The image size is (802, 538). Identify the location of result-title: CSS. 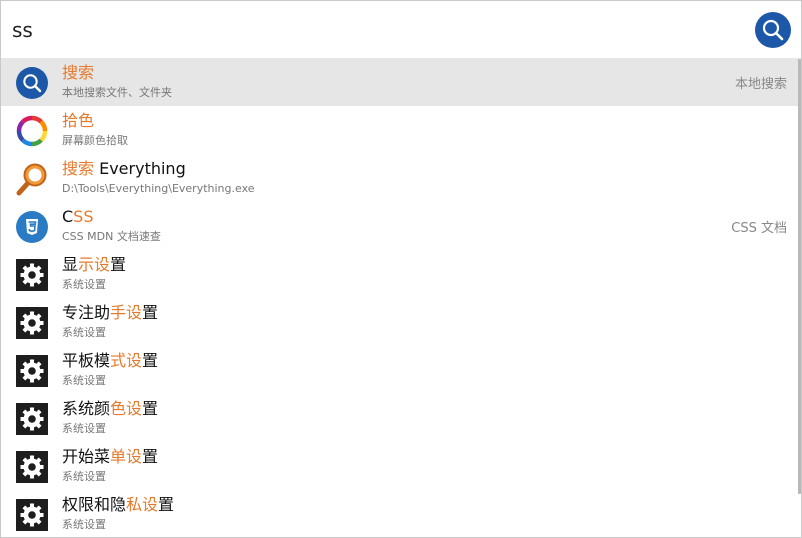
(77, 217).